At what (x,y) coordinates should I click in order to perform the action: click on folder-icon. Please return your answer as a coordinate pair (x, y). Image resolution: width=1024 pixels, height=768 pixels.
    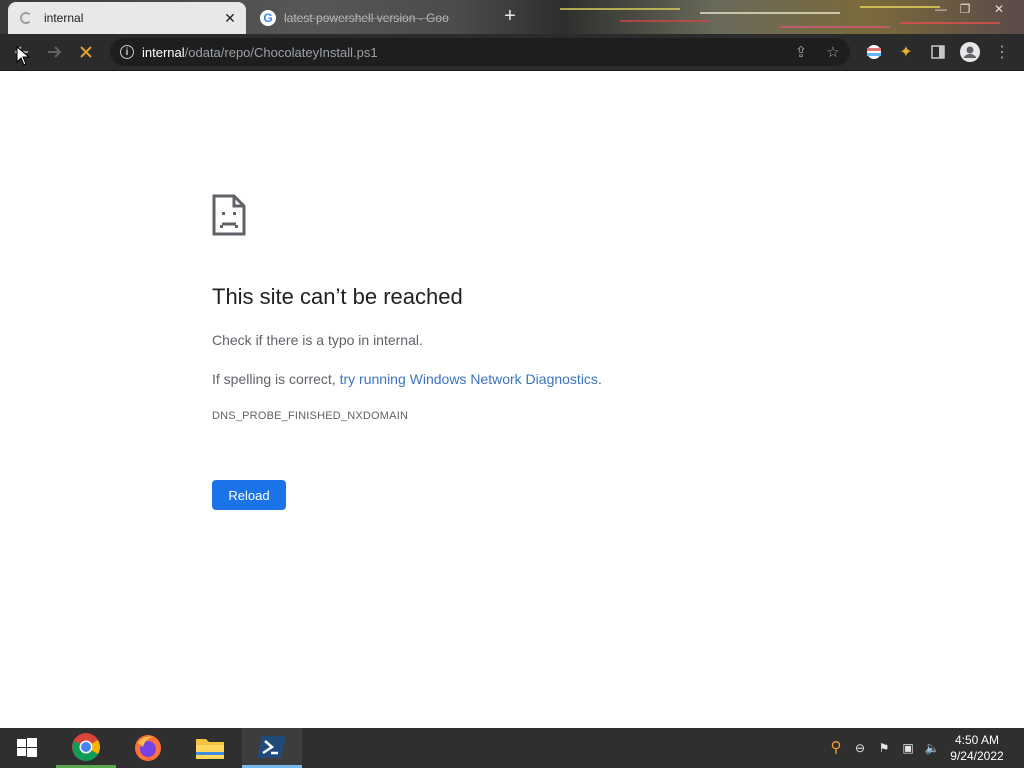
    Looking at the image, I should click on (210, 749).